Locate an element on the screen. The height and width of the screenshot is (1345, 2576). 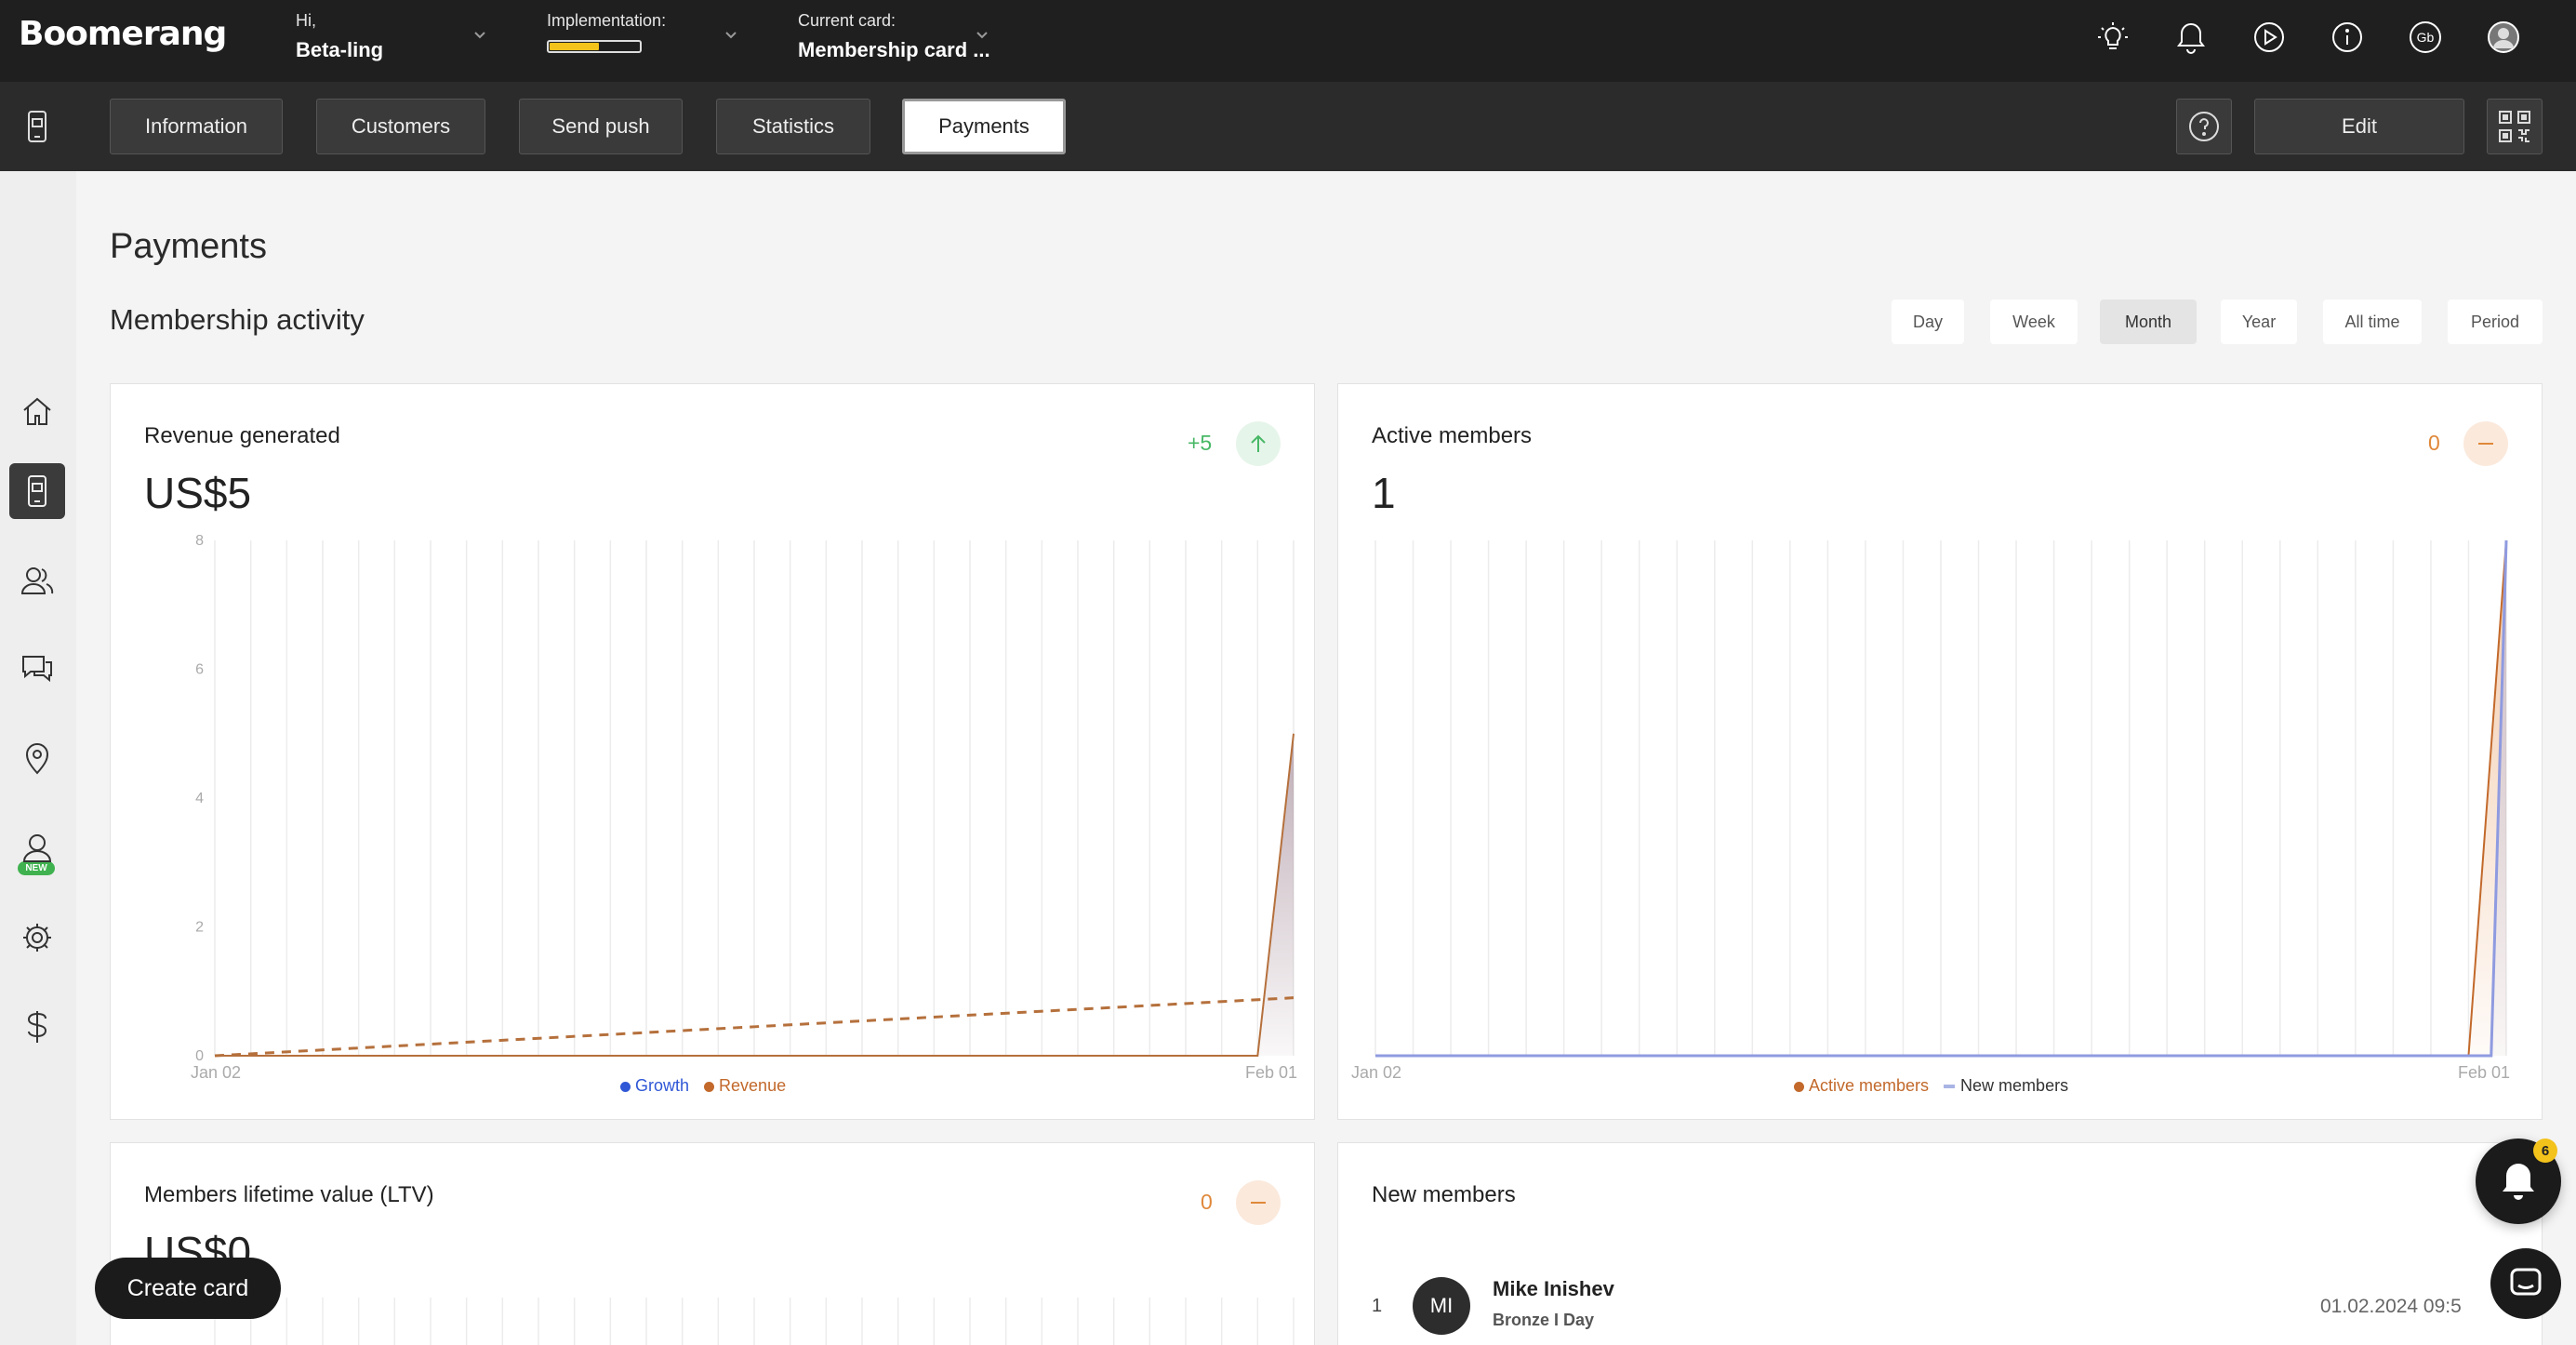
lightbulb-icon is located at coordinates (2112, 38).